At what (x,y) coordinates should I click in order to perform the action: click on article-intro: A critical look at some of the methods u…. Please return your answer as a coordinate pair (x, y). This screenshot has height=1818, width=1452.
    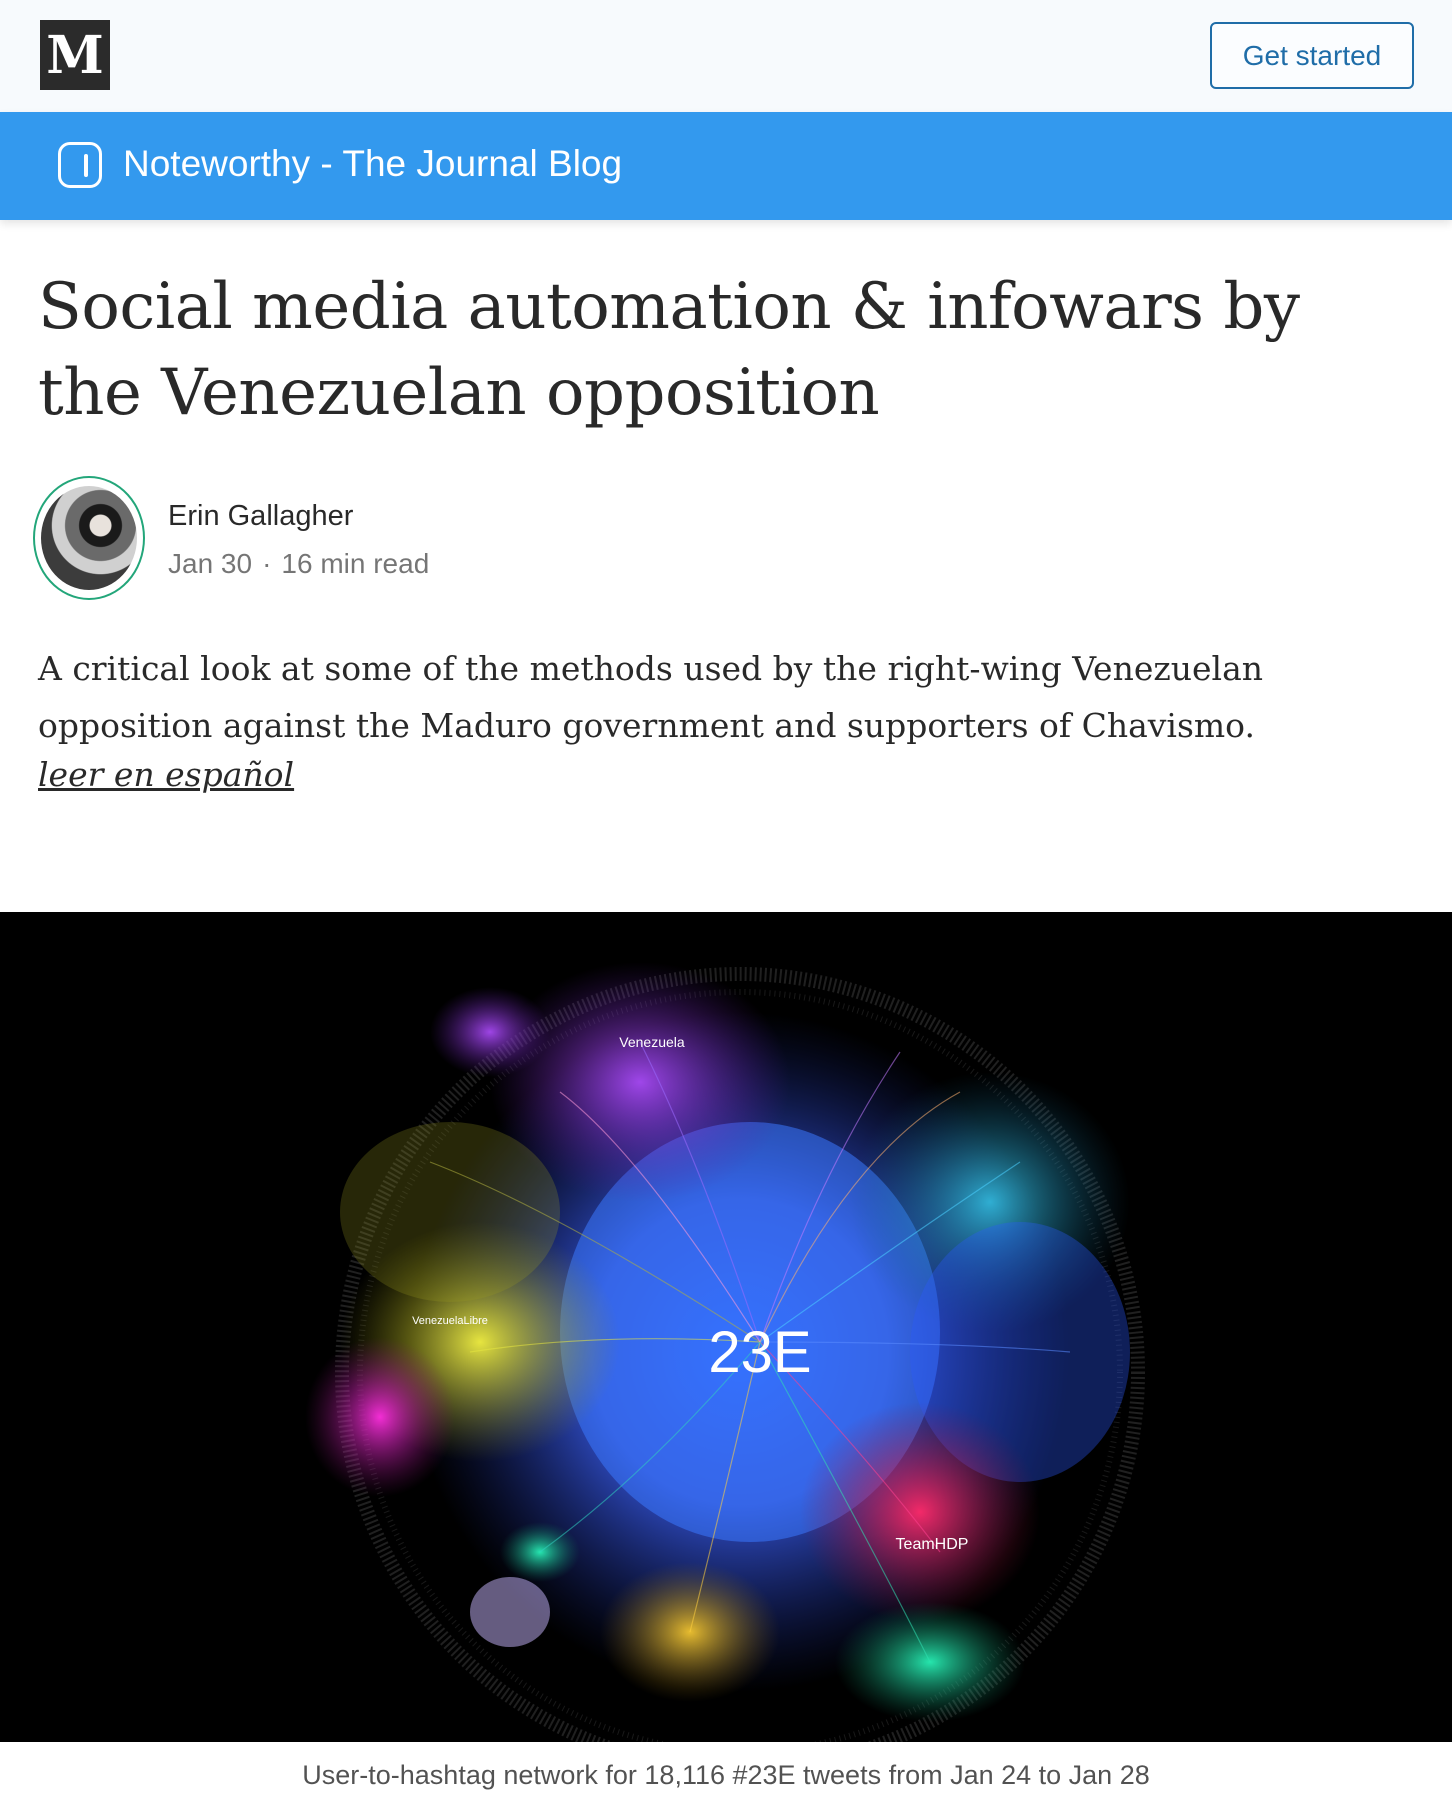
    Looking at the image, I should click on (650, 697).